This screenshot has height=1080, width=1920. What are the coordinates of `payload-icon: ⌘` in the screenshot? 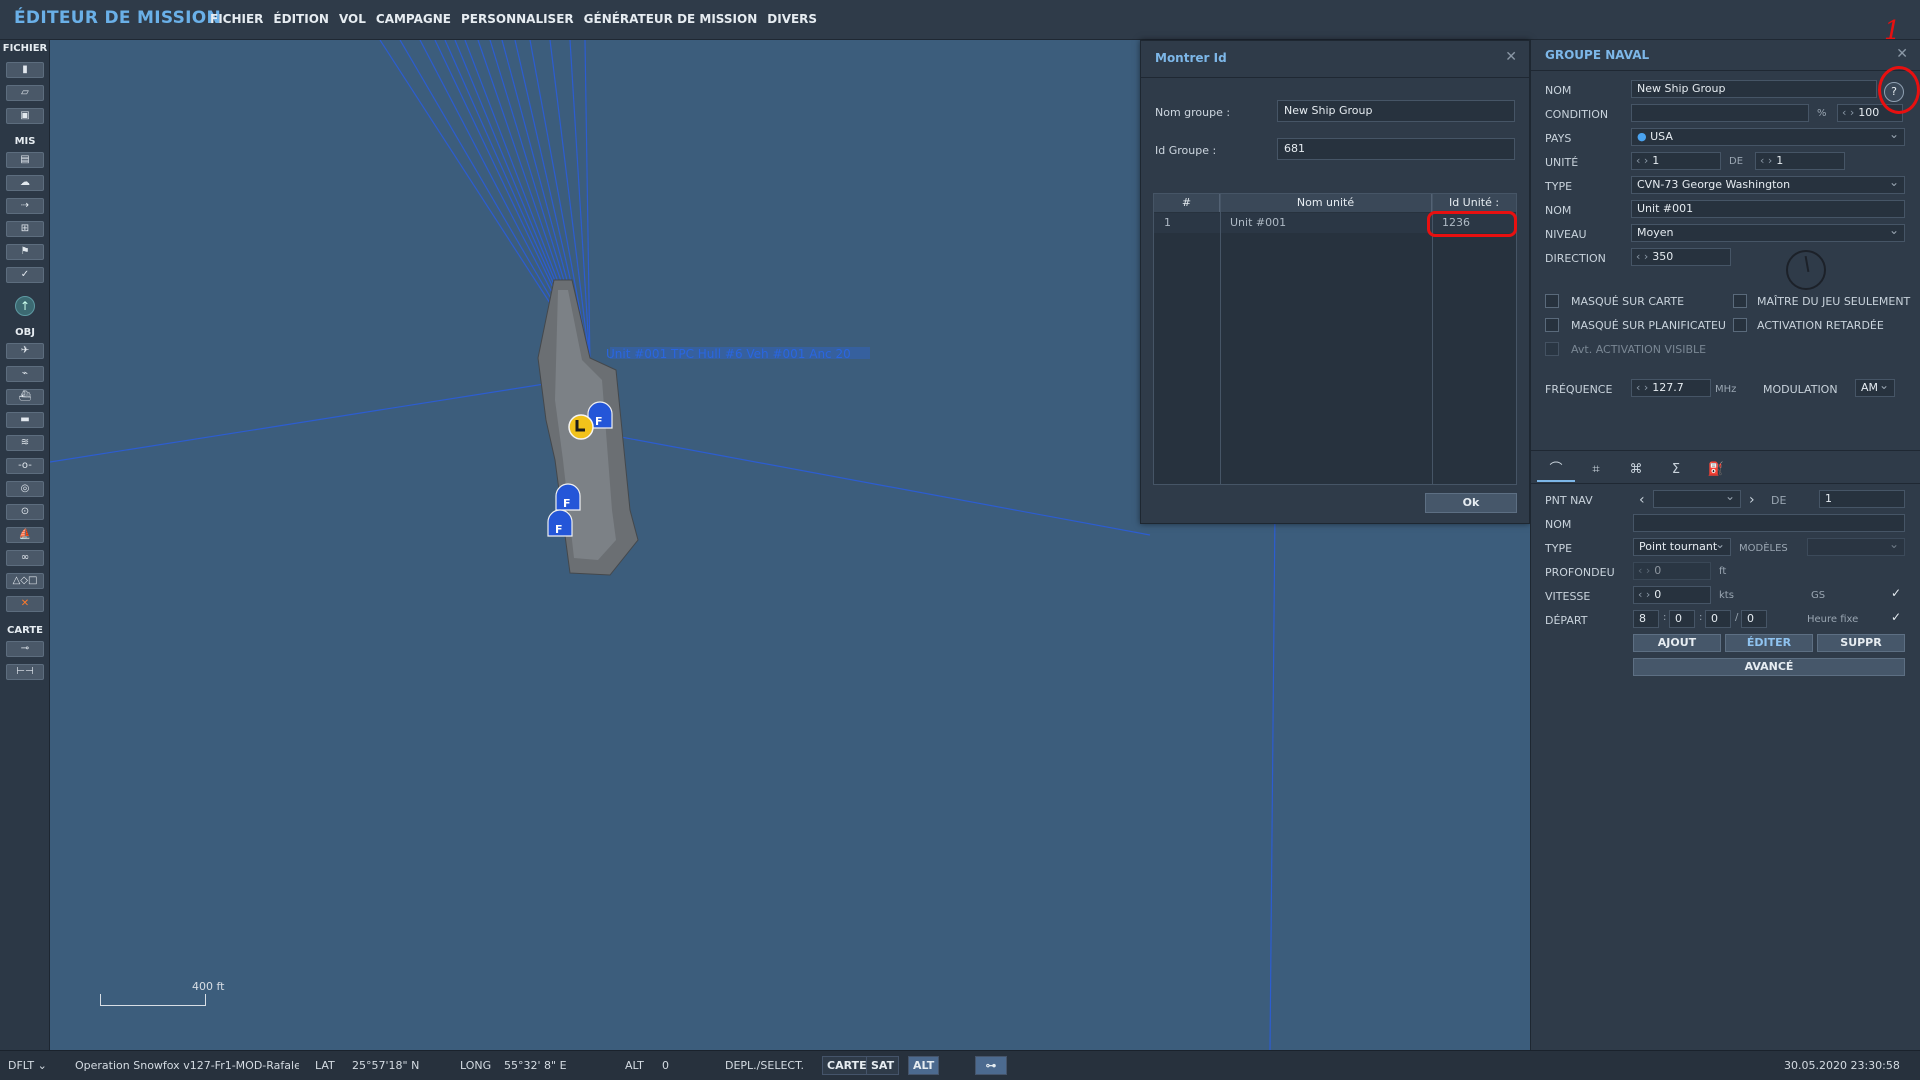 It's located at (1636, 470).